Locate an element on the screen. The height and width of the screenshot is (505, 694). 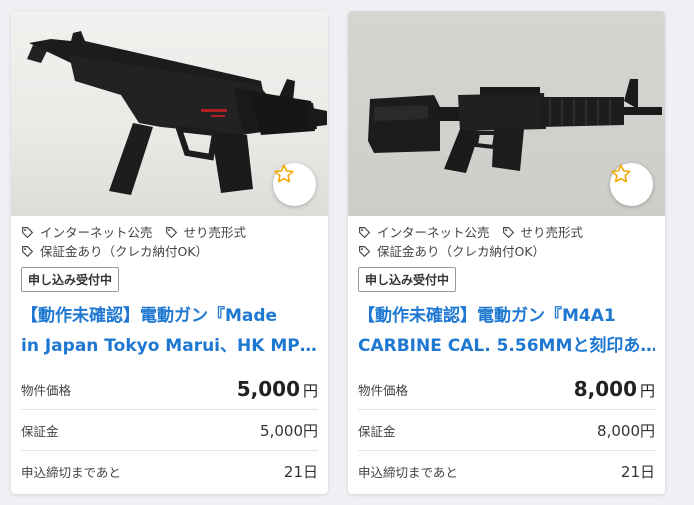
deposit-value: 8,000円 is located at coordinates (626, 430).